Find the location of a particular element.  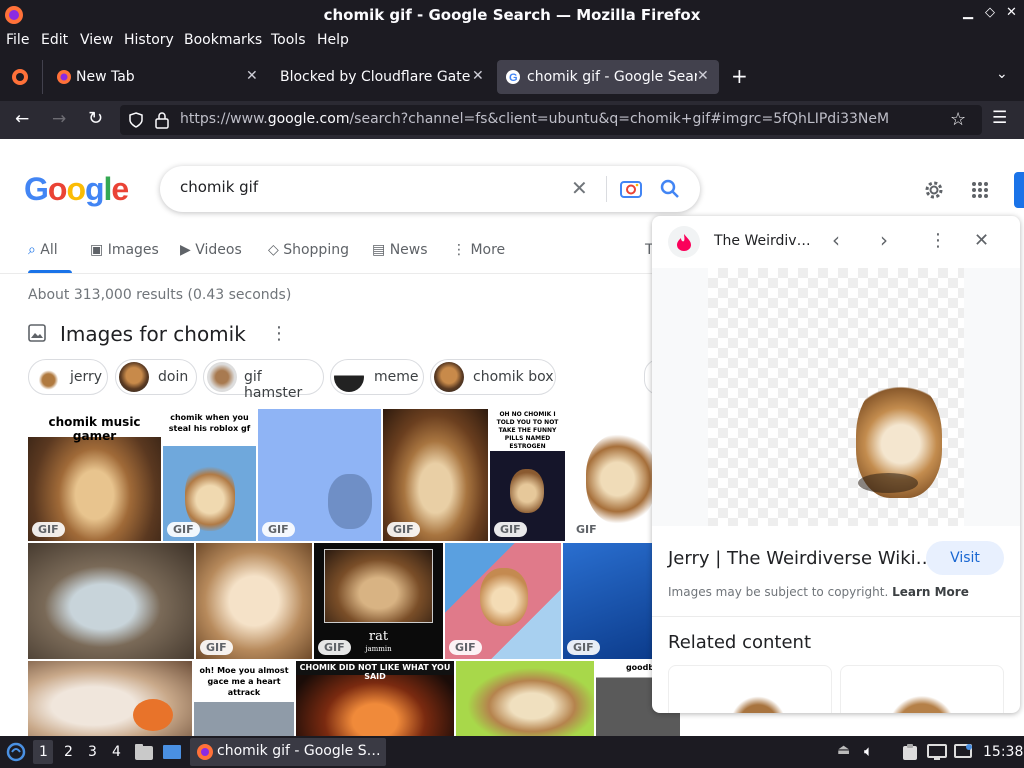

close-panel-icon: ✕ is located at coordinates (981, 240).